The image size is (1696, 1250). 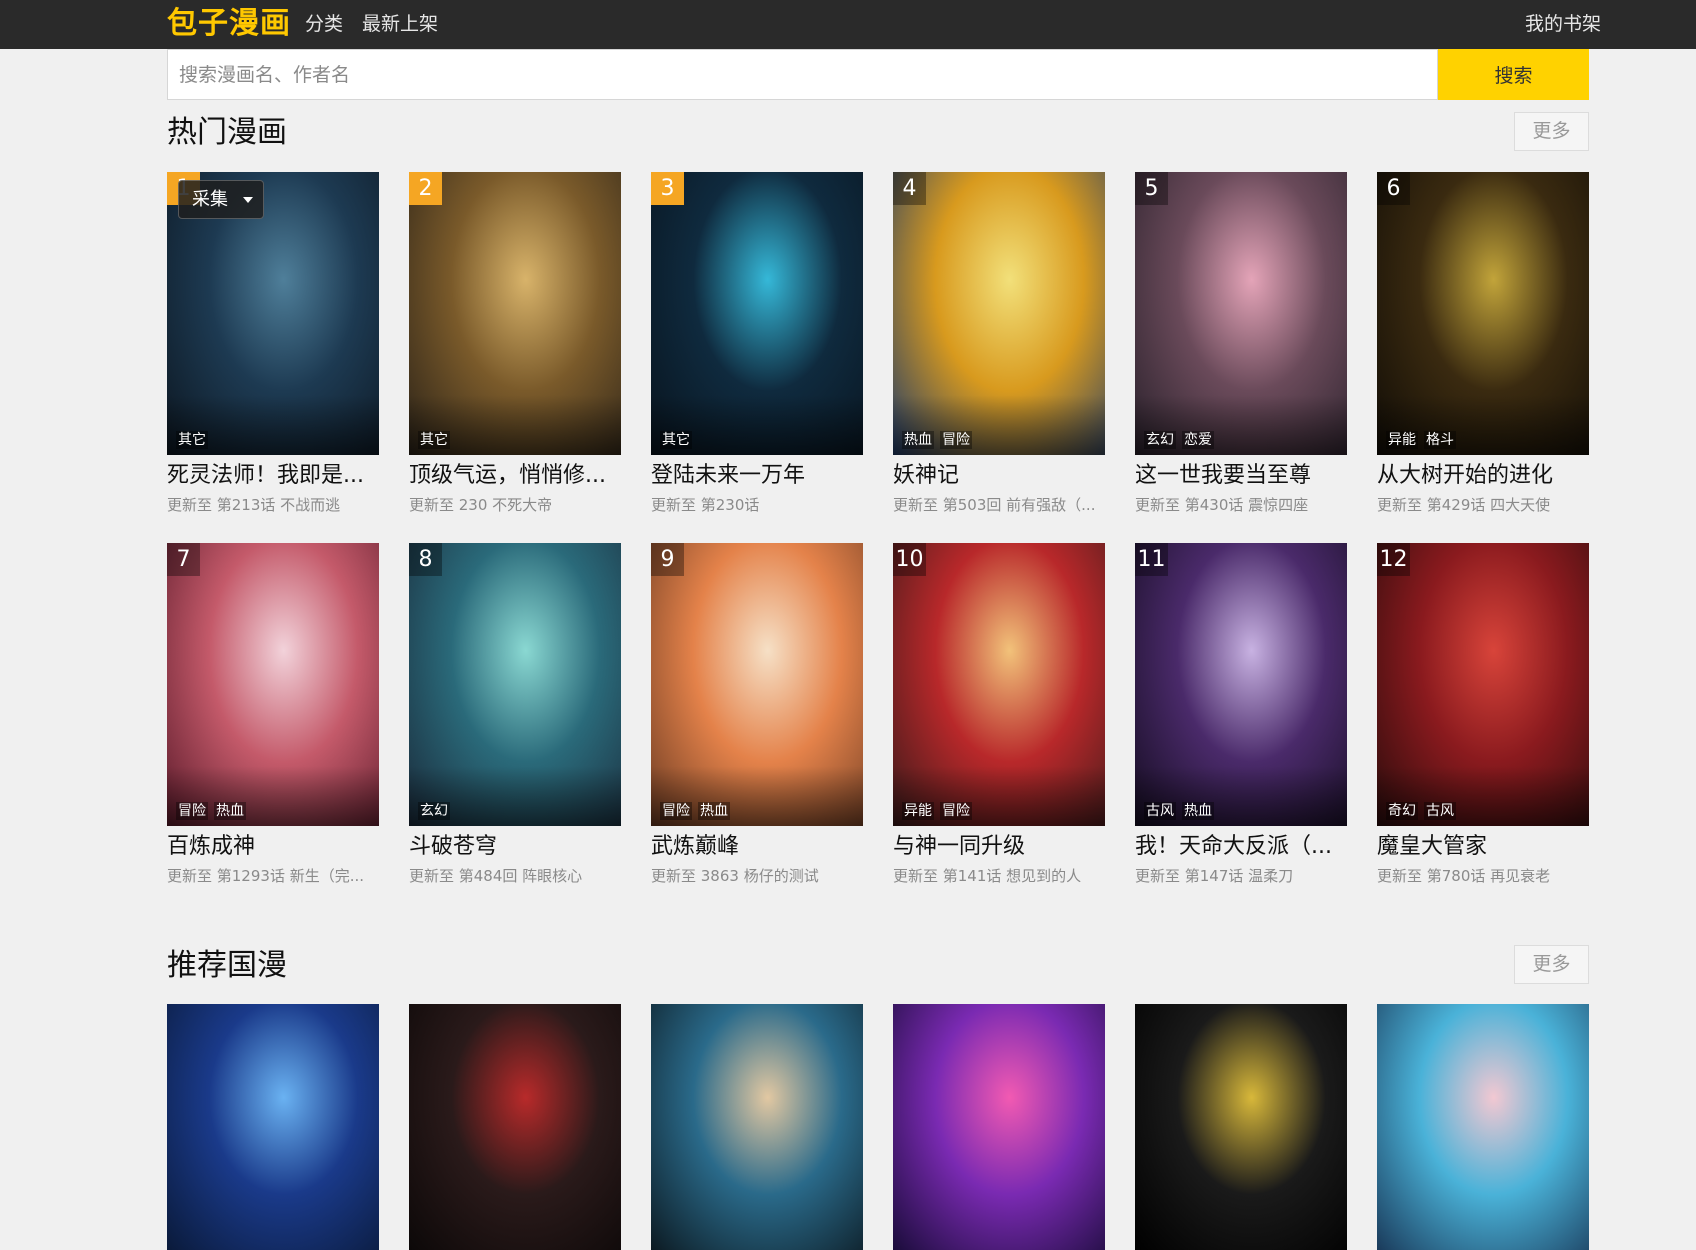 What do you see at coordinates (227, 132) in the screenshot?
I see `section-title-hot: 热门漫画` at bounding box center [227, 132].